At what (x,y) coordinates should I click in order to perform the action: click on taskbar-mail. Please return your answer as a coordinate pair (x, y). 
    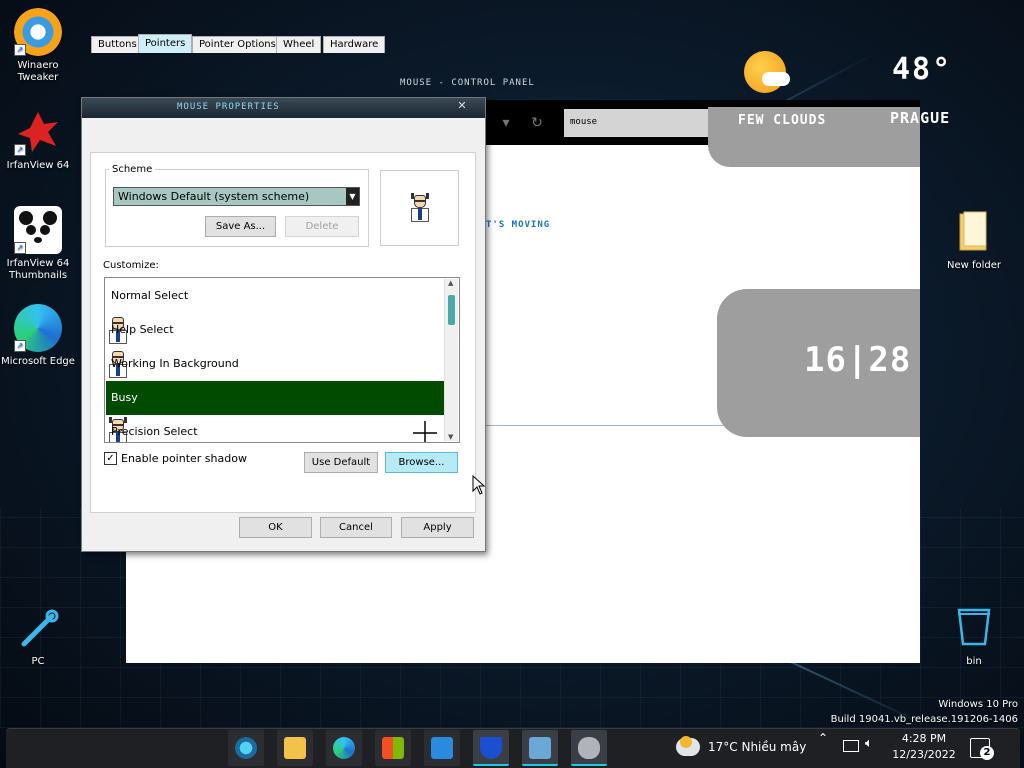
    Looking at the image, I should click on (442, 748).